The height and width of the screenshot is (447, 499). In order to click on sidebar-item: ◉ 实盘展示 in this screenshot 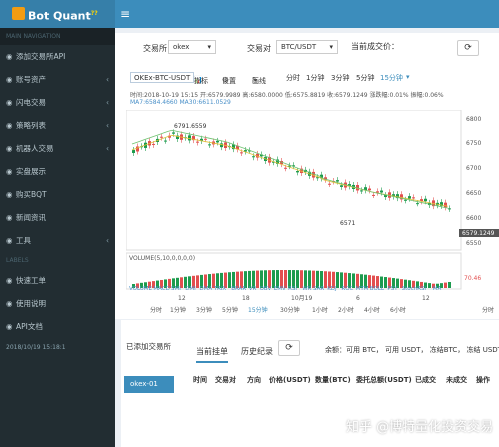, I will do `click(57, 171)`.